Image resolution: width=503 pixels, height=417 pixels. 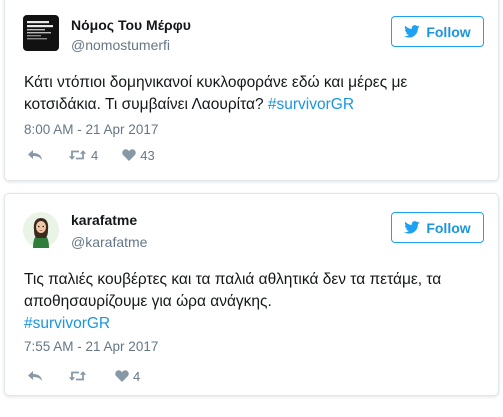 I want to click on tweet-actions: 4 43, so click(x=91, y=155).